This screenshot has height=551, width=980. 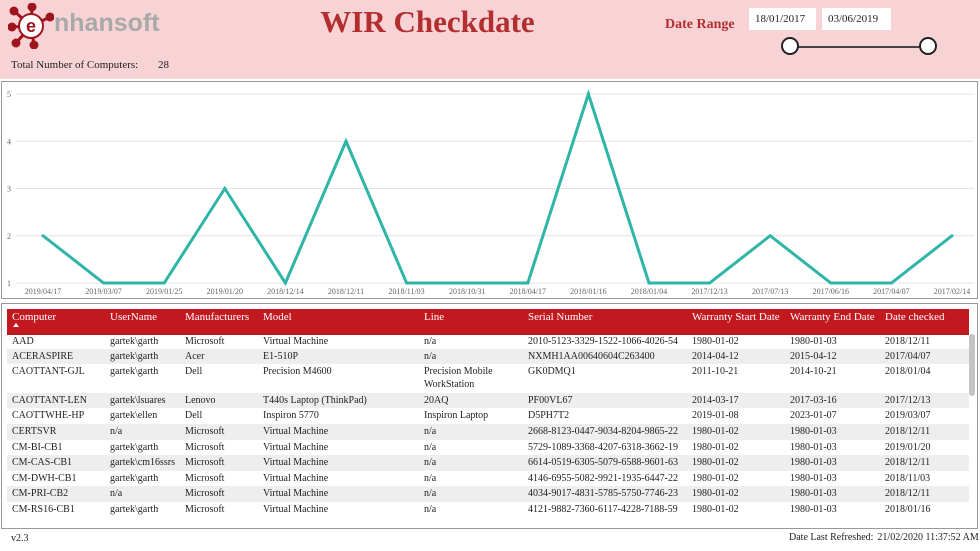 I want to click on table-cell: CM-CAS-CB1, so click(x=42, y=462).